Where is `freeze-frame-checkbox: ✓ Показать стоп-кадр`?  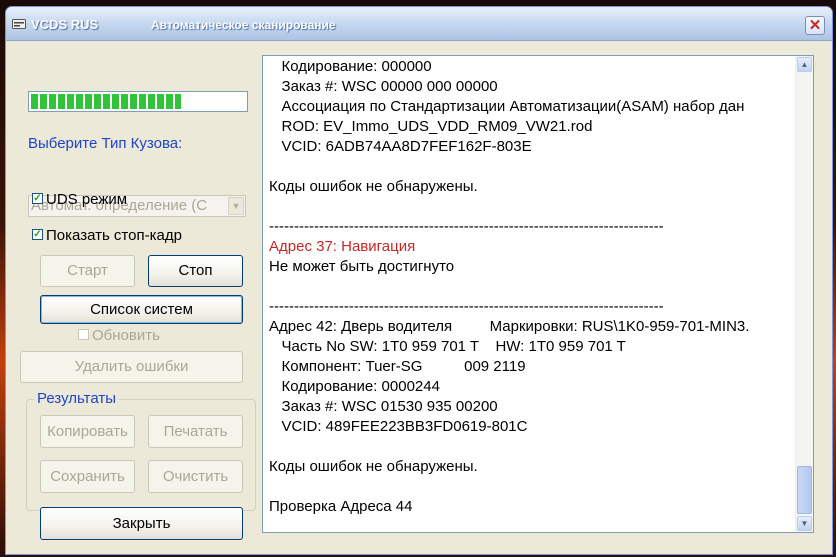
freeze-frame-checkbox: ✓ Показать стоп-кадр is located at coordinates (107, 236).